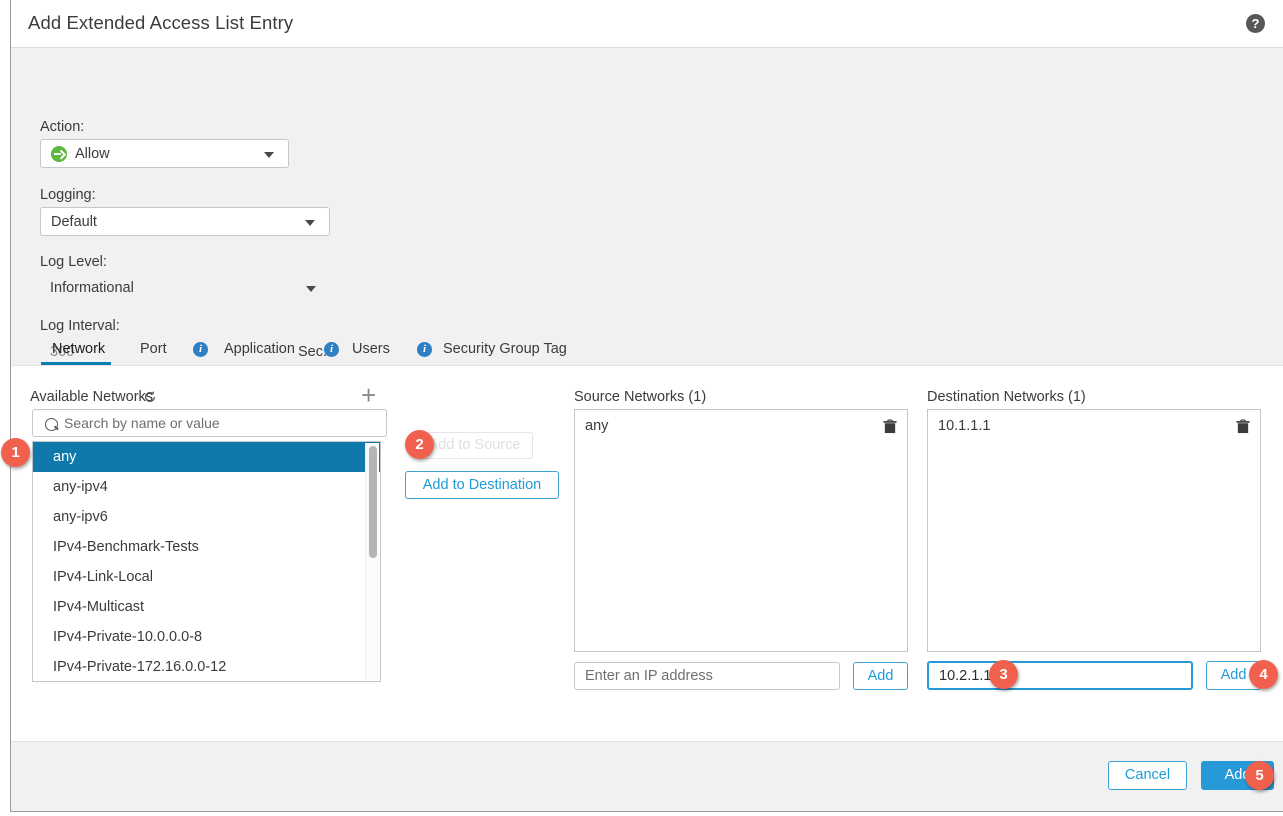 The width and height of the screenshot is (1283, 816). Describe the element at coordinates (206, 637) in the screenshot. I see `list-item: IPv4-Private-10.0.0.0-8` at that location.